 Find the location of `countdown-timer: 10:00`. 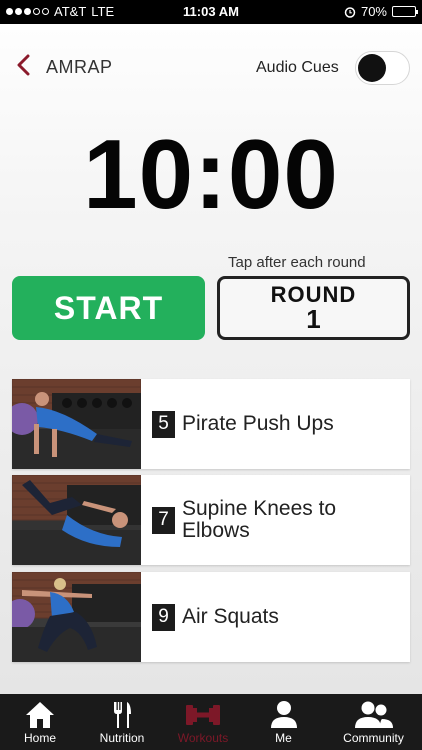

countdown-timer: 10:00 is located at coordinates (211, 174).